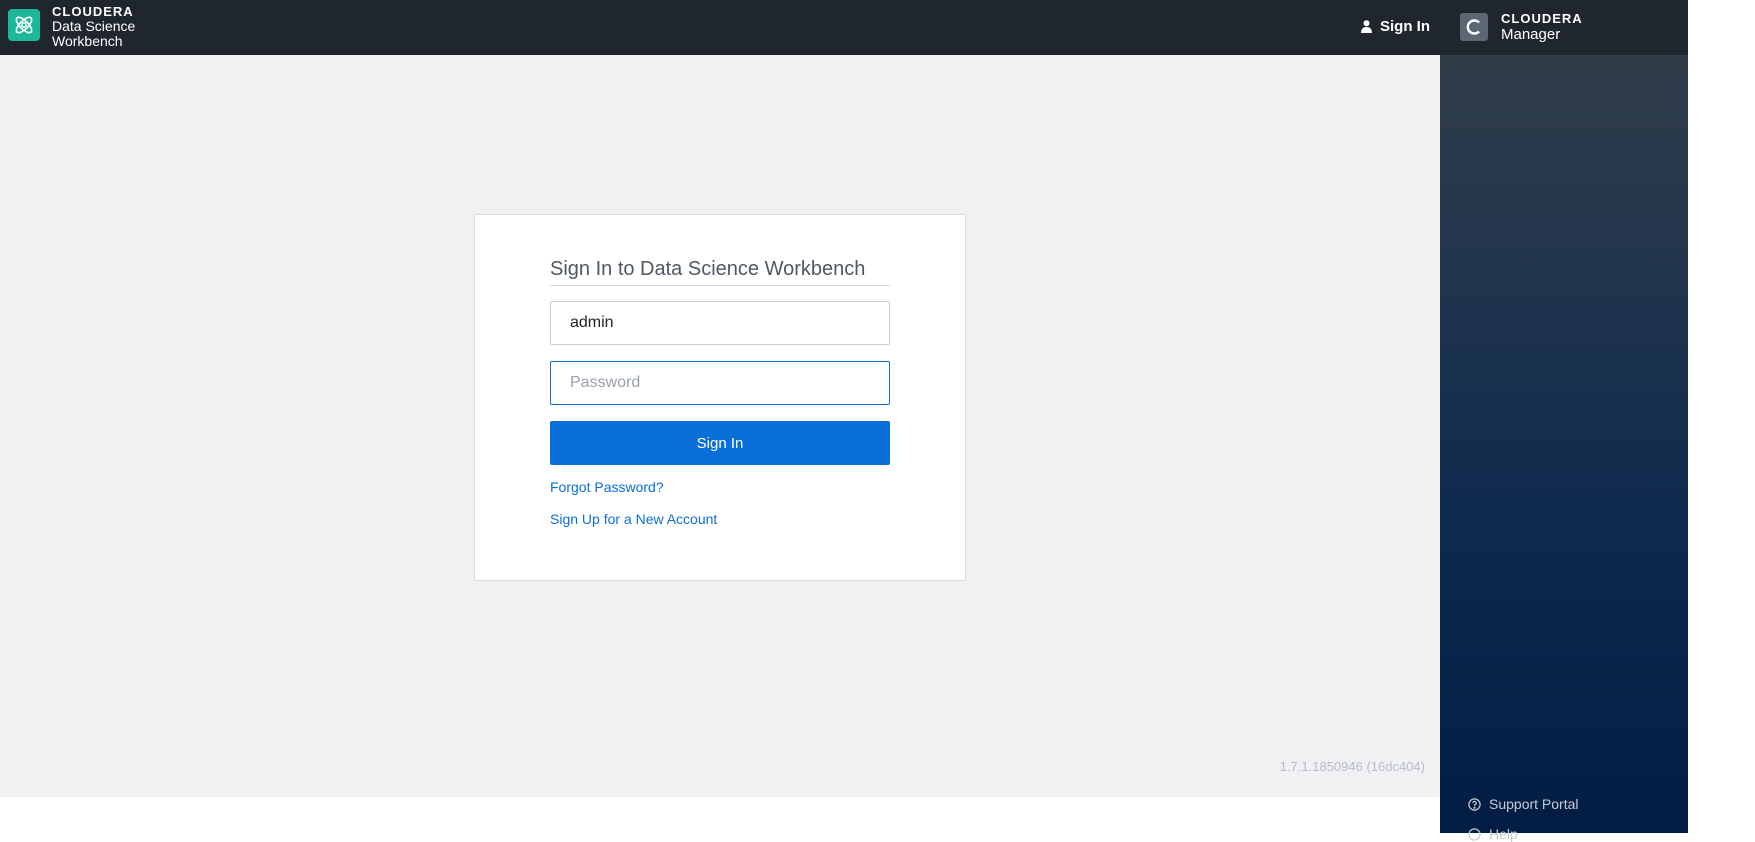 The height and width of the screenshot is (842, 1755). Describe the element at coordinates (87, 41) in the screenshot. I see `brand-product-line2: Workbench` at that location.